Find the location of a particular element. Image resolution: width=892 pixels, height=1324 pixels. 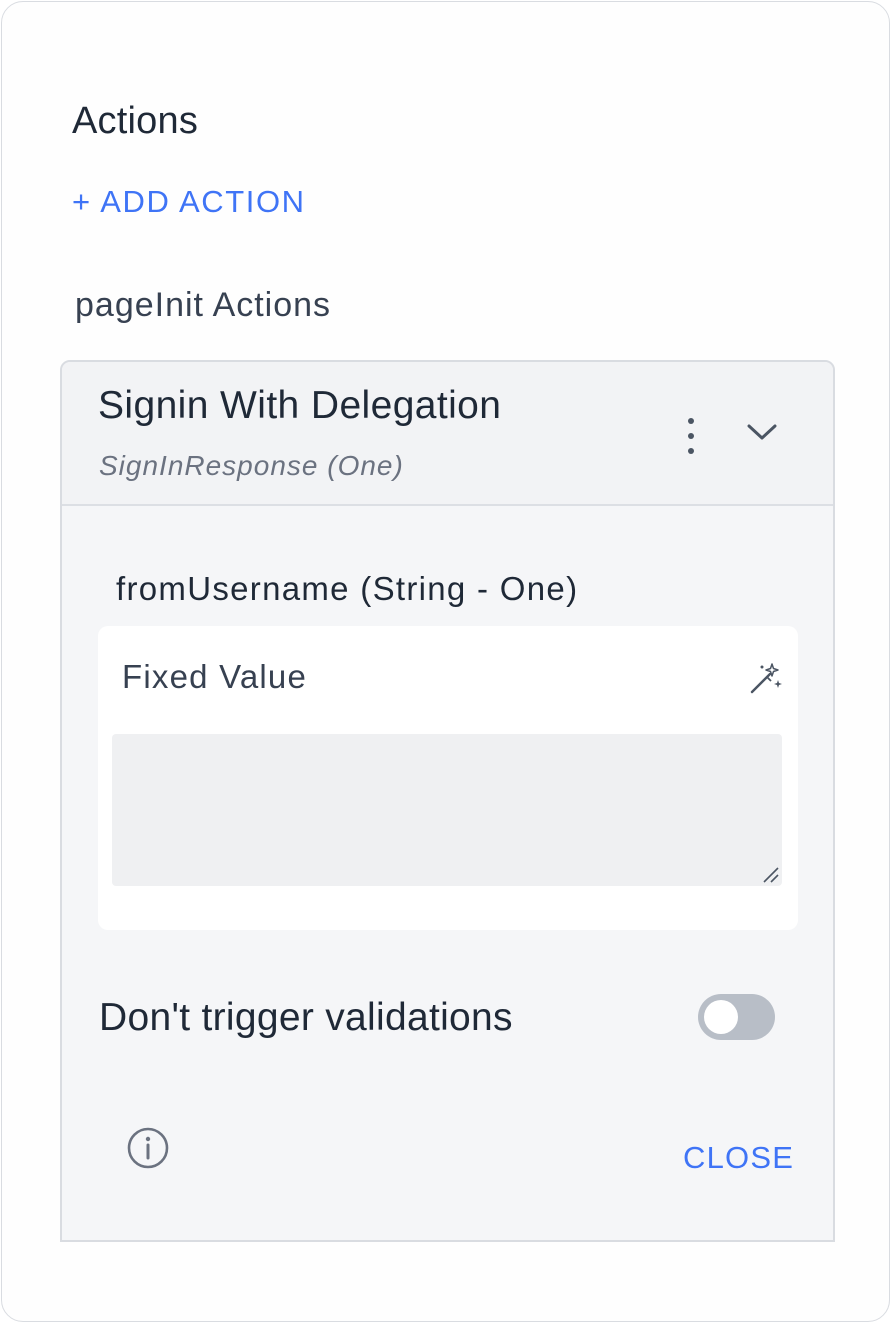

toggle-knob is located at coordinates (721, 1017).